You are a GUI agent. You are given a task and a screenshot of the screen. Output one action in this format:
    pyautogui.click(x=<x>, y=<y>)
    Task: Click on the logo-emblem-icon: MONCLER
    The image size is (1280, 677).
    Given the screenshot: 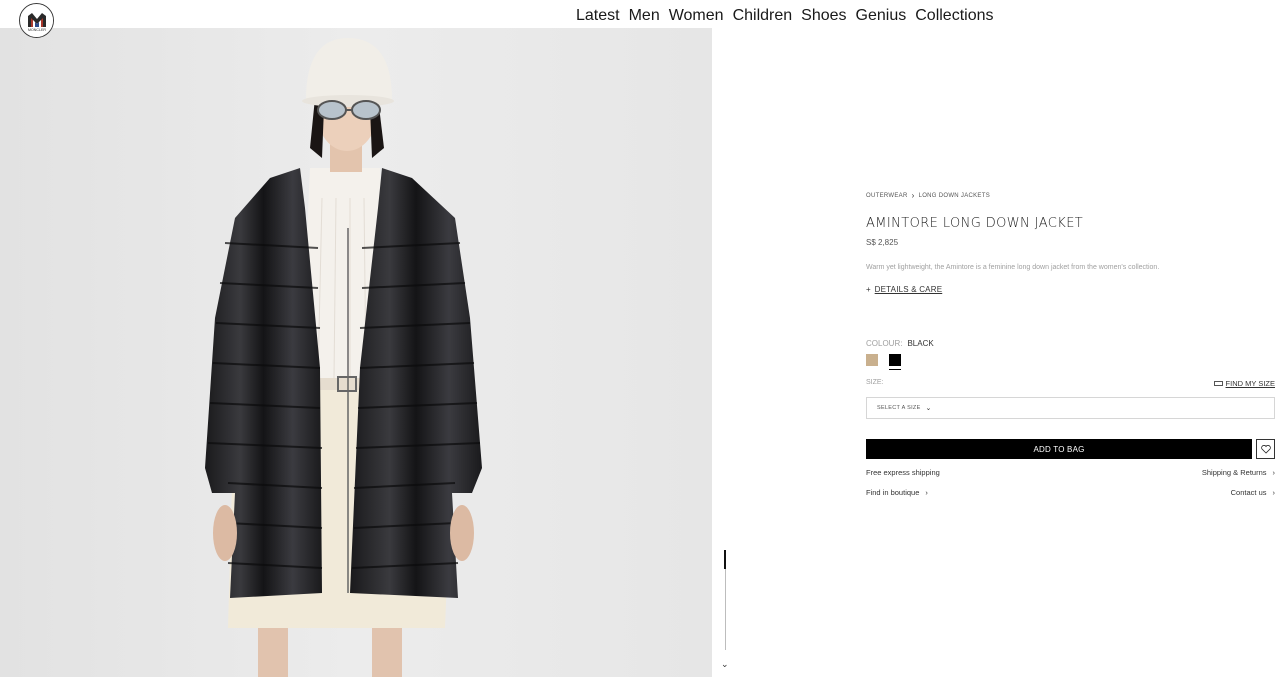 What is the action you would take?
    pyautogui.click(x=36, y=20)
    